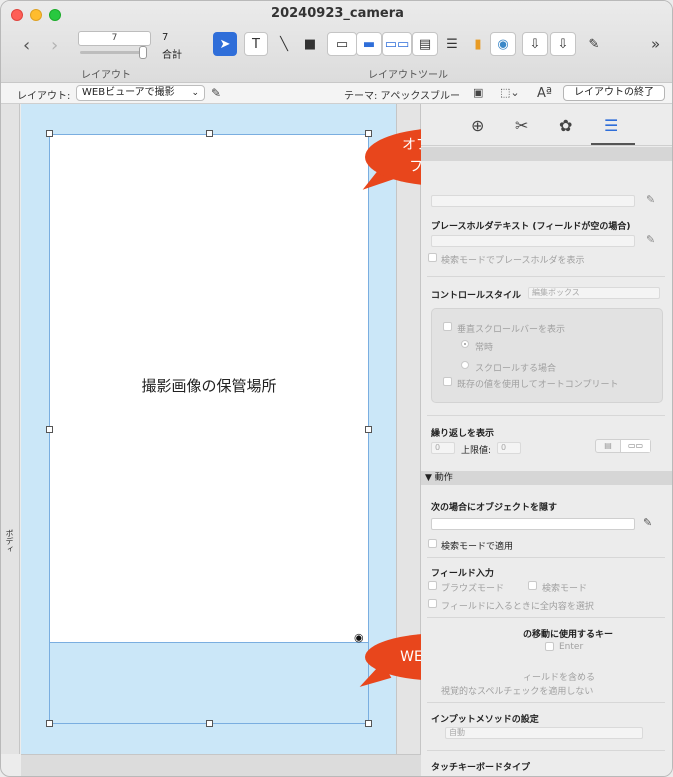 The width and height of the screenshot is (673, 777). Describe the element at coordinates (49, 723) in the screenshot. I see `resize-handle-bottom-left` at that location.